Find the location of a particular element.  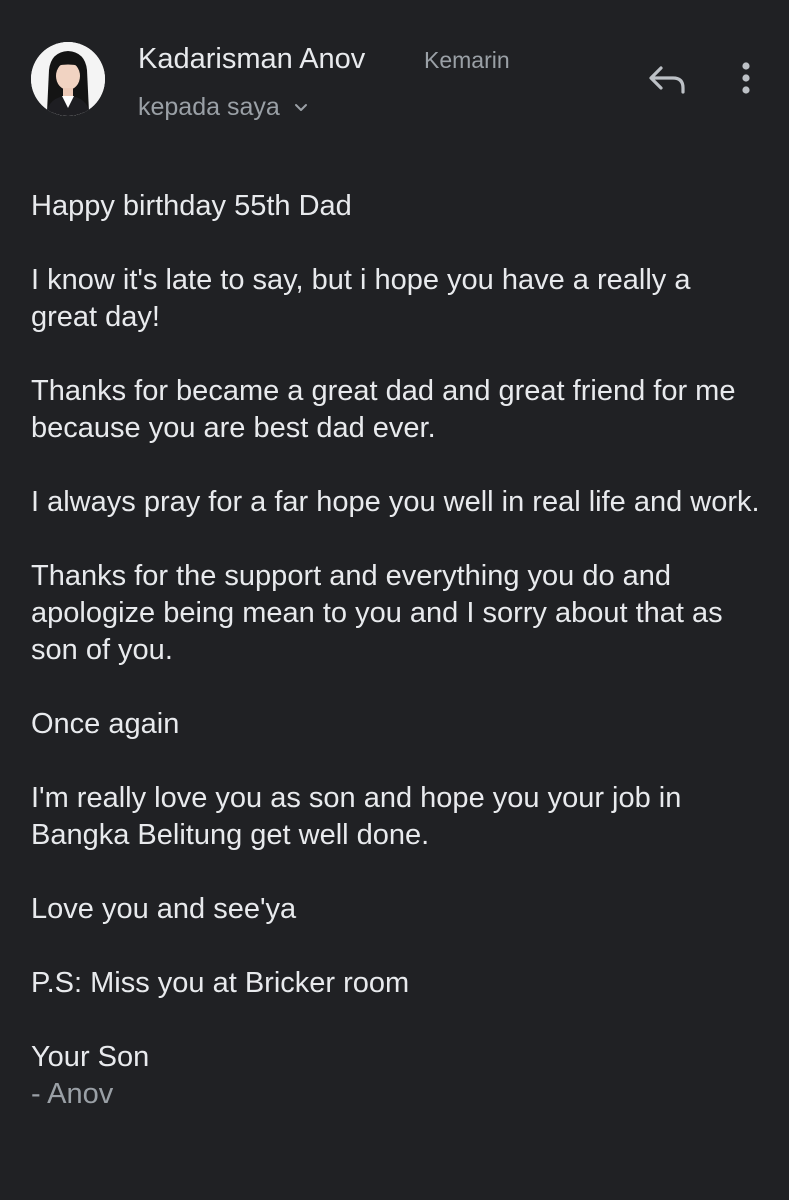

recipient-label: kepada saya is located at coordinates (209, 106).